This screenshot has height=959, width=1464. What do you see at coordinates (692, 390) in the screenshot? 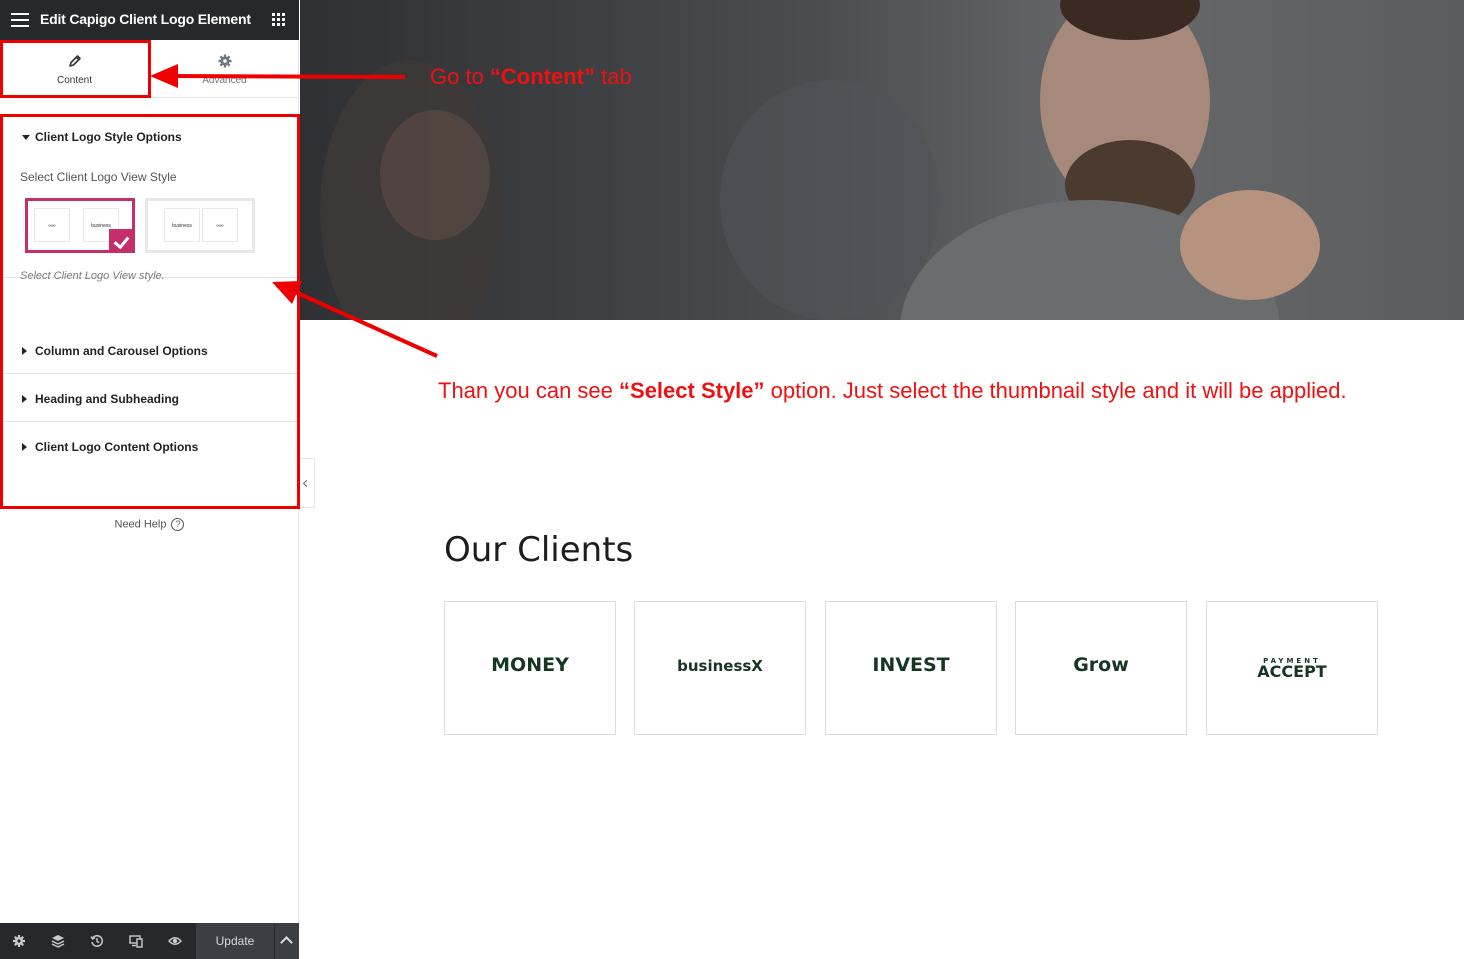
I see `annotation-bold-text: “Select Style”` at bounding box center [692, 390].